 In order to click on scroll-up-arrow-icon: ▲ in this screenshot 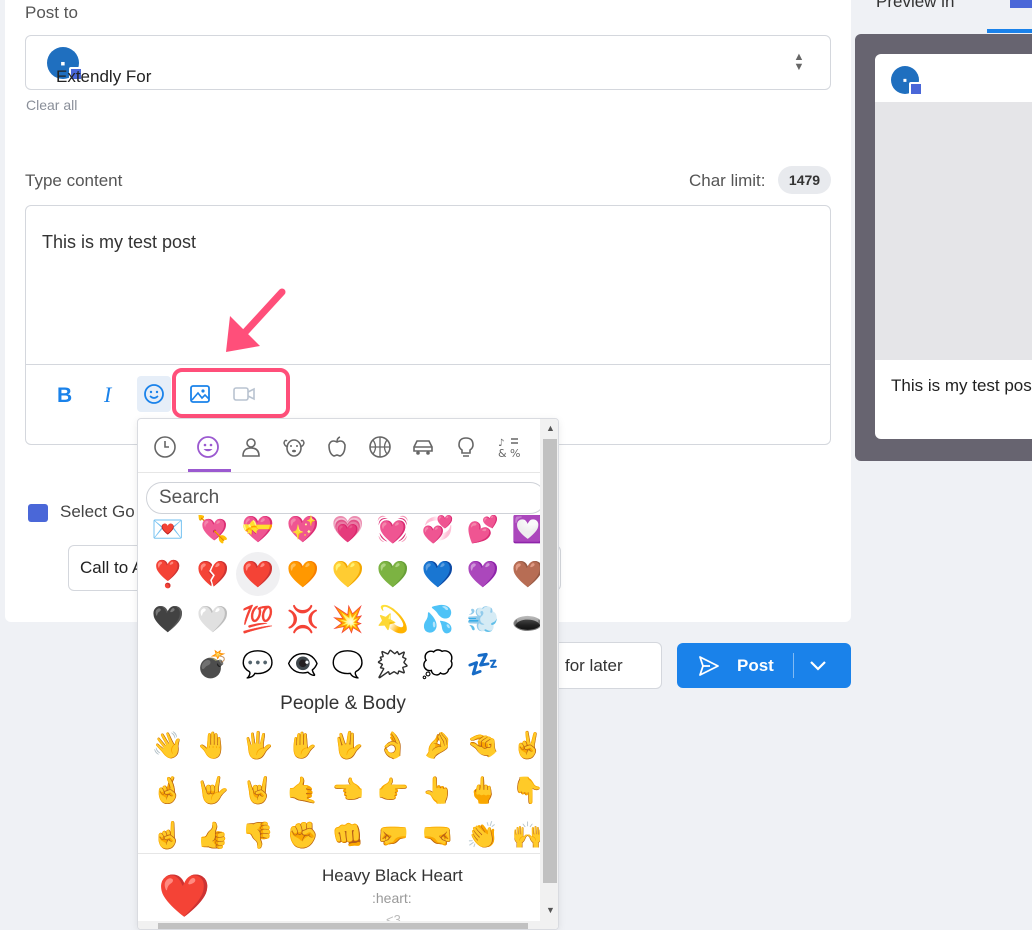, I will do `click(550, 428)`.